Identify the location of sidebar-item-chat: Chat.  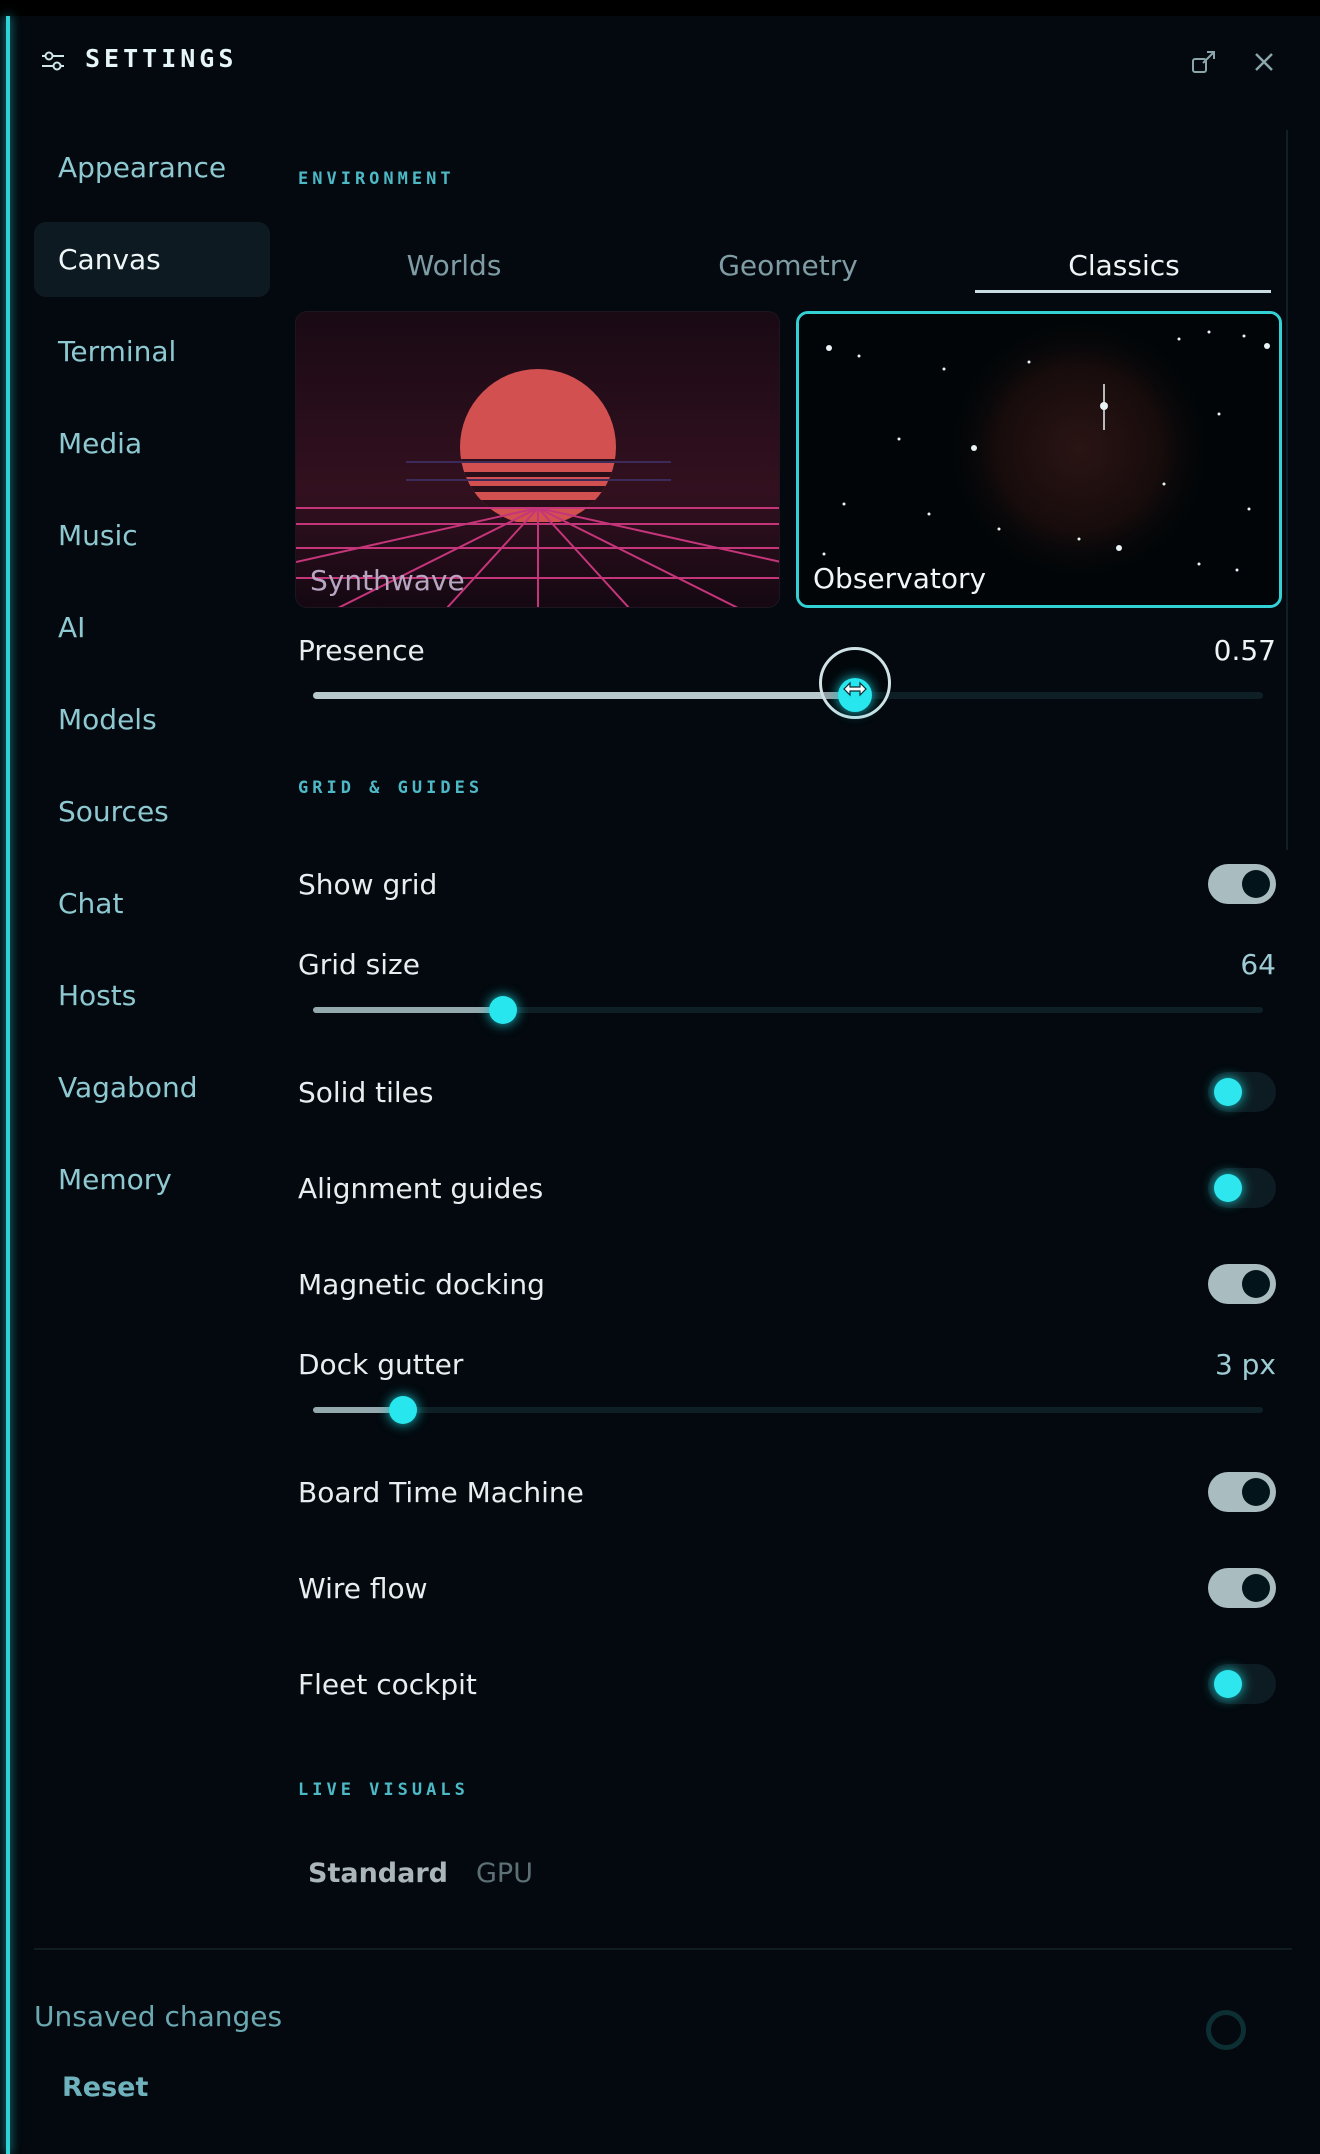
(152, 903).